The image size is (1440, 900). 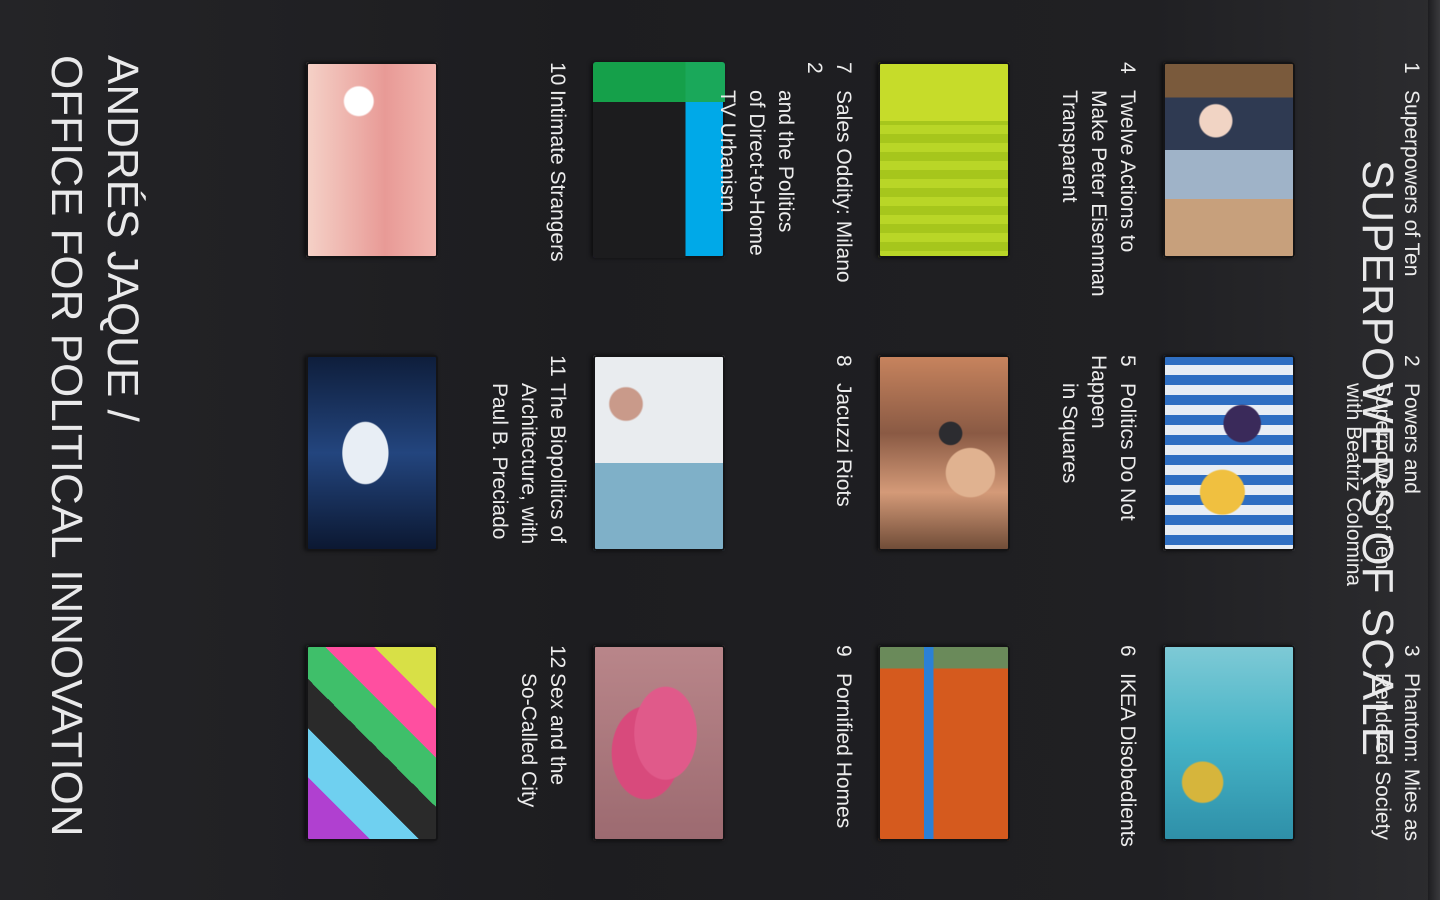 I want to click on thumbnail-5-photo, so click(x=944, y=453).